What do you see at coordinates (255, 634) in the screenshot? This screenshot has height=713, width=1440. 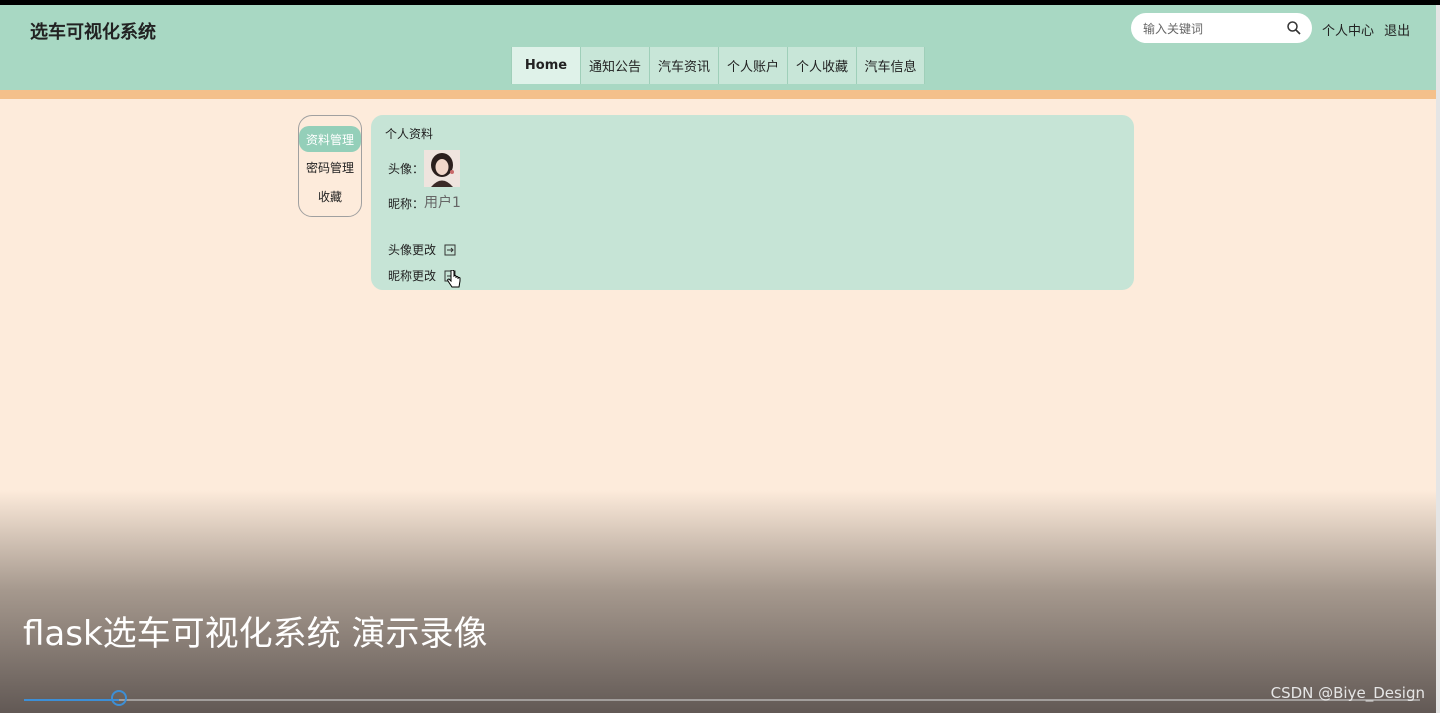 I see `video-title: flask选车可视化系统 演示录像` at bounding box center [255, 634].